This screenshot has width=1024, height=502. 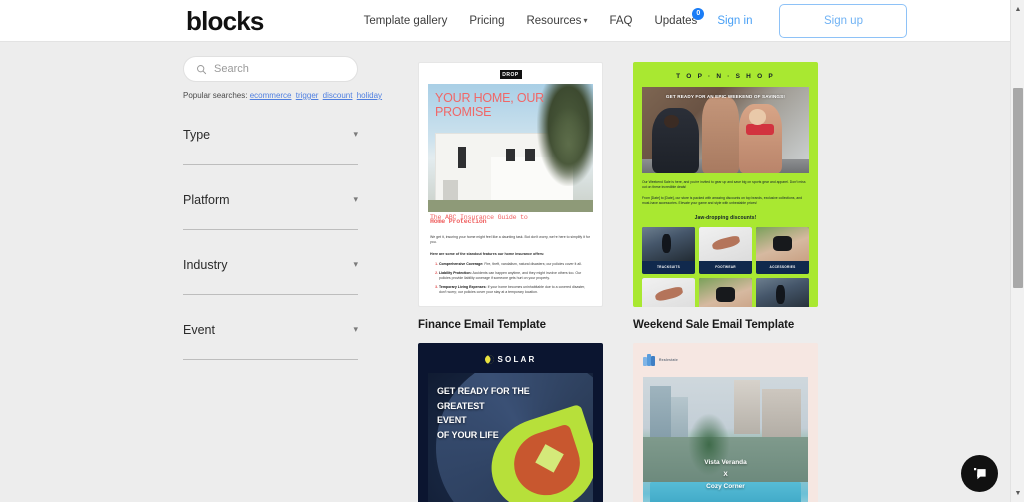 I want to click on headline-line: Vista Veranda, so click(x=725, y=462).